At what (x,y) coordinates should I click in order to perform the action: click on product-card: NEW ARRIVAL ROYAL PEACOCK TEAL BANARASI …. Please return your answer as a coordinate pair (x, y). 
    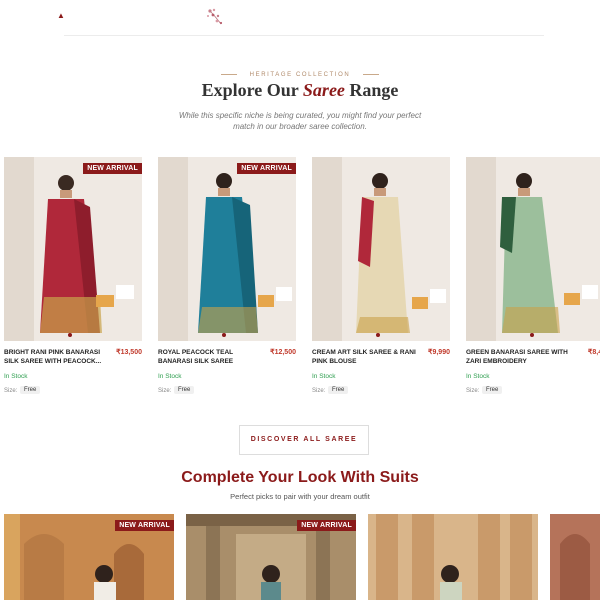
    Looking at the image, I should click on (227, 275).